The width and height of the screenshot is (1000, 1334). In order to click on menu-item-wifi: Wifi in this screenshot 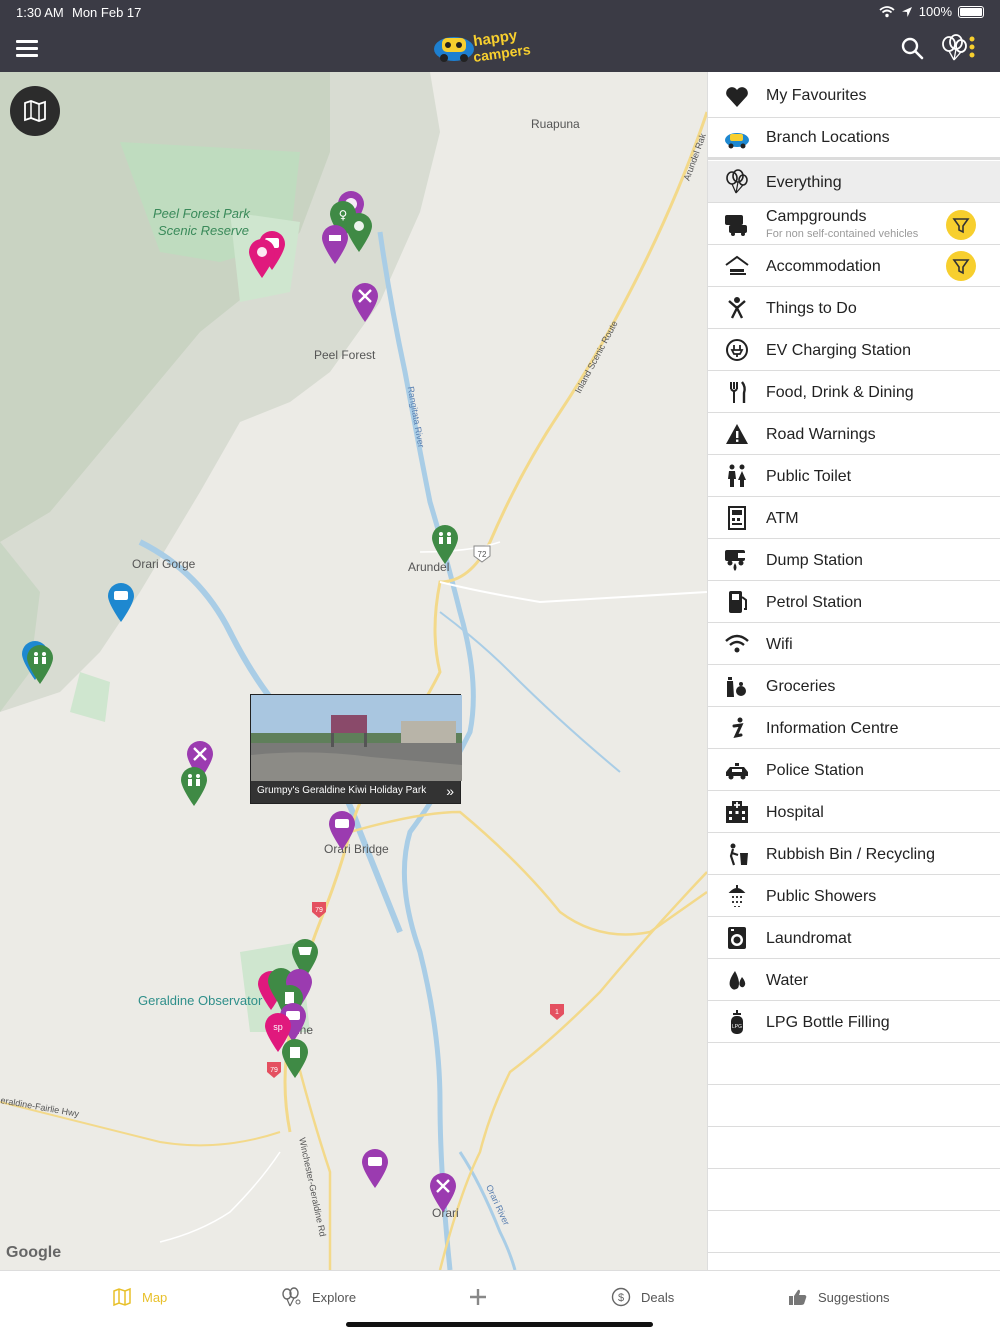, I will do `click(854, 644)`.